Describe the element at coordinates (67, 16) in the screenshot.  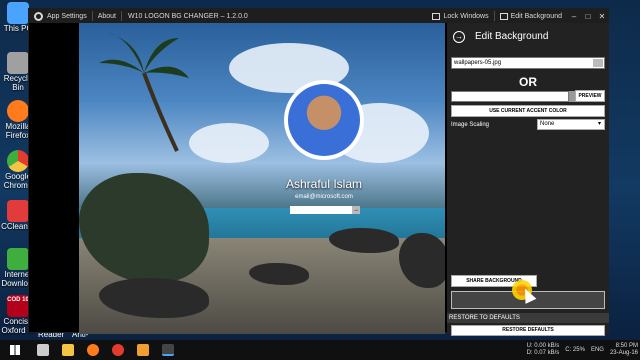
I see `app-settings-label: App Settings` at that location.